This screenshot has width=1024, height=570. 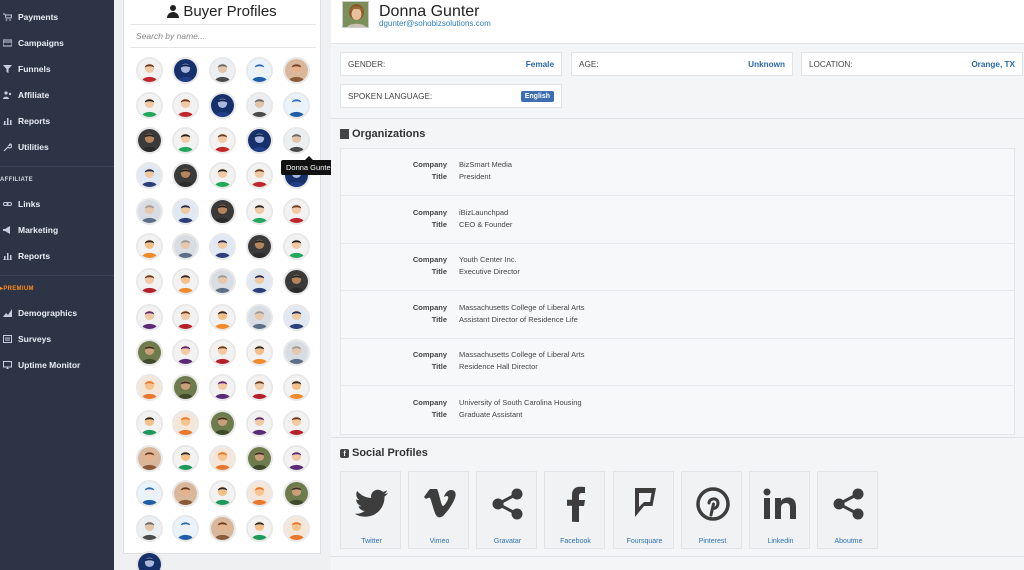 What do you see at coordinates (370, 510) in the screenshot?
I see `social-tile-twitter: Twitter` at bounding box center [370, 510].